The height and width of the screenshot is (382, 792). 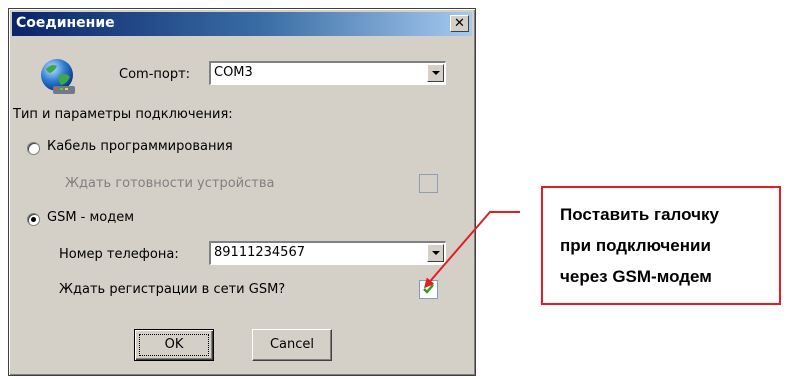 What do you see at coordinates (636, 276) in the screenshot?
I see `callout-line-3: через GSM-модем` at bounding box center [636, 276].